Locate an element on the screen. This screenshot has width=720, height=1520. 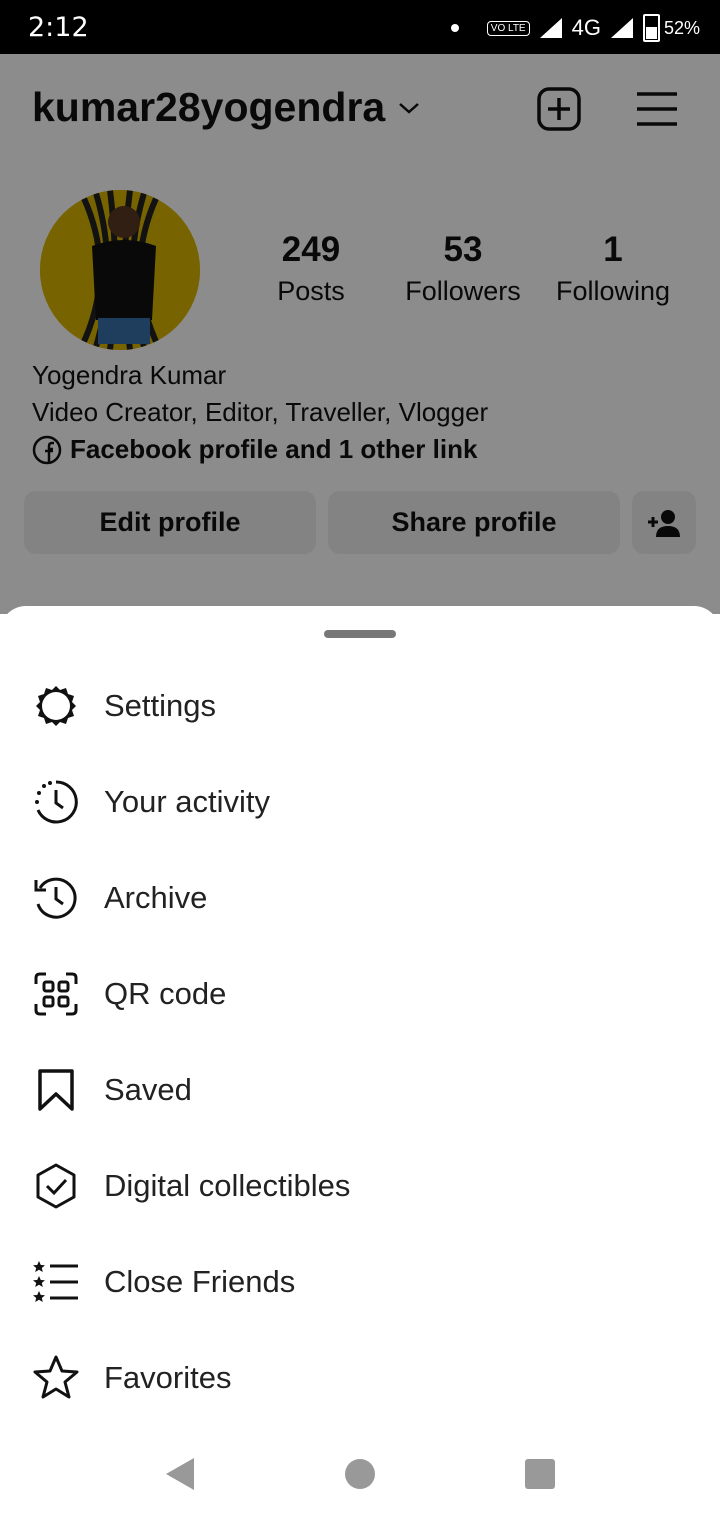
settings-gear-icon is located at coordinates (56, 706).